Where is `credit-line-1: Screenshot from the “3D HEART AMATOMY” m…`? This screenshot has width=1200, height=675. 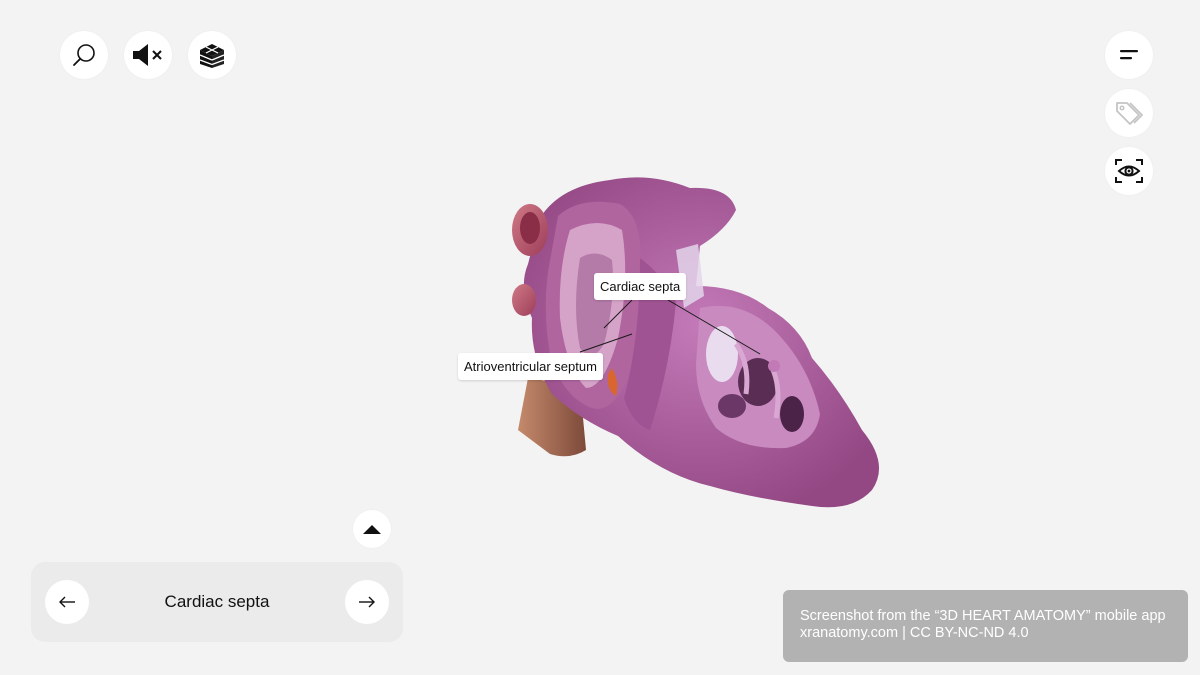 credit-line-1: Screenshot from the “3D HEART AMATOMY” m… is located at coordinates (983, 616).